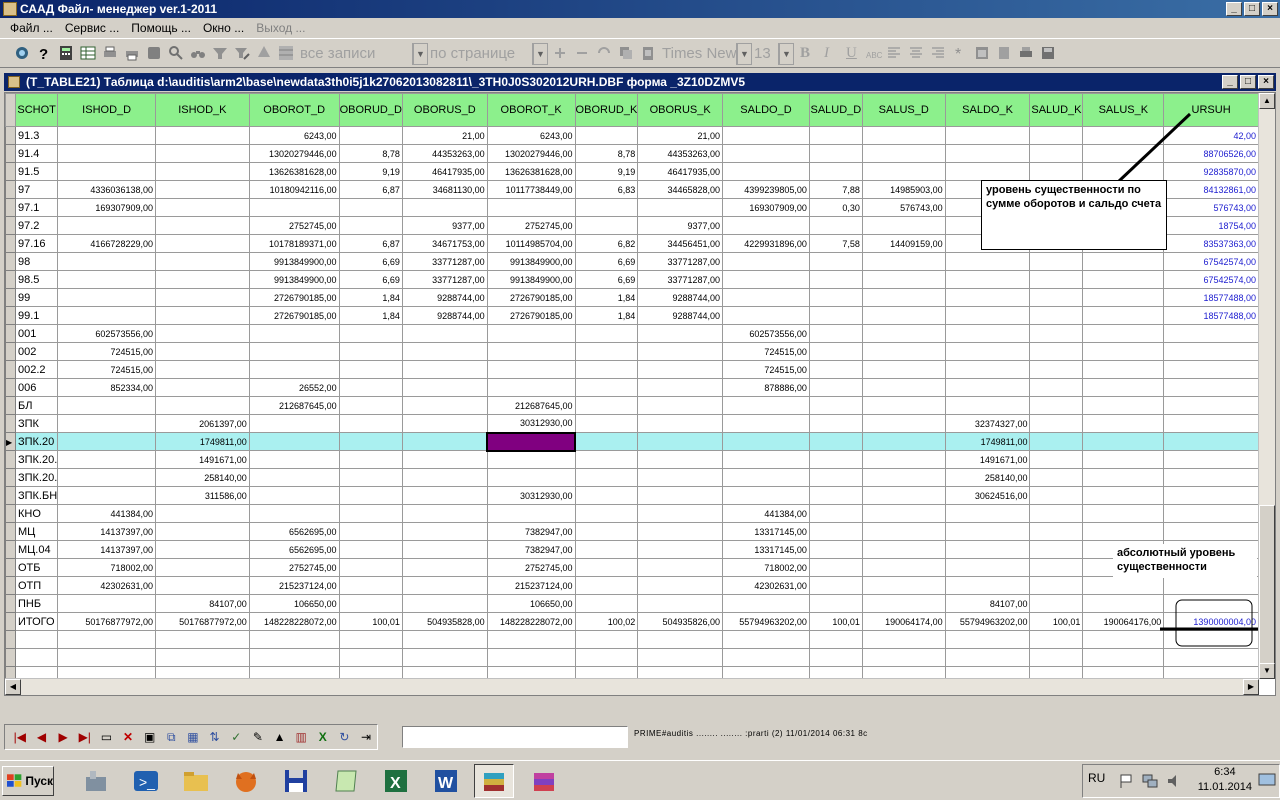 The width and height of the screenshot is (1280, 800). Describe the element at coordinates (294, 225) in the screenshot. I see `cell-oborot_d: 2752745,00` at that location.